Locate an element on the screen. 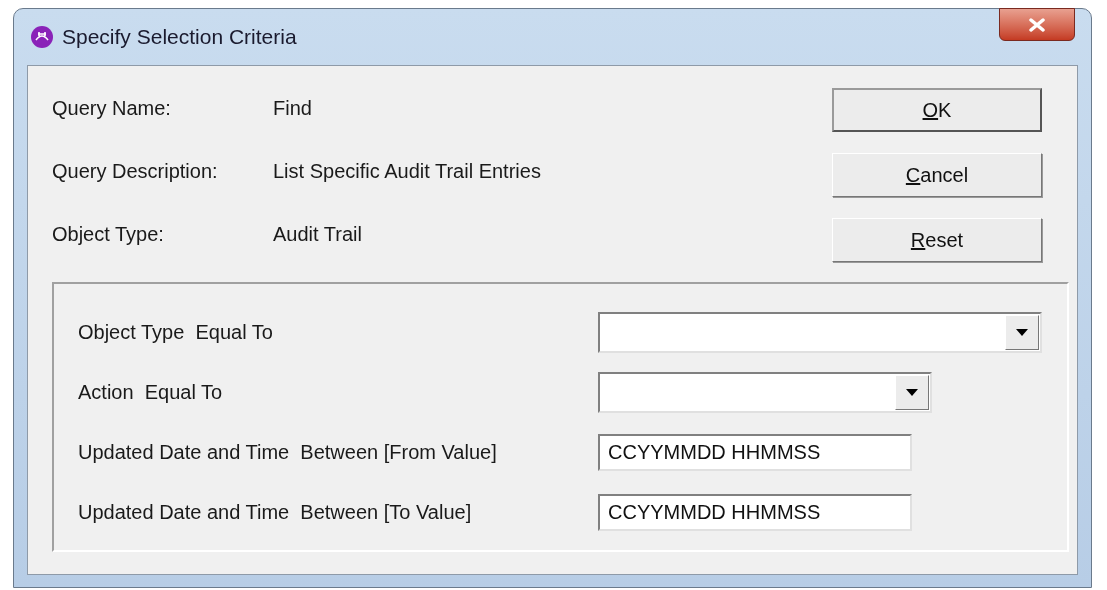 The image size is (1107, 590). criteria-label: Object Type Equal To is located at coordinates (176, 332).